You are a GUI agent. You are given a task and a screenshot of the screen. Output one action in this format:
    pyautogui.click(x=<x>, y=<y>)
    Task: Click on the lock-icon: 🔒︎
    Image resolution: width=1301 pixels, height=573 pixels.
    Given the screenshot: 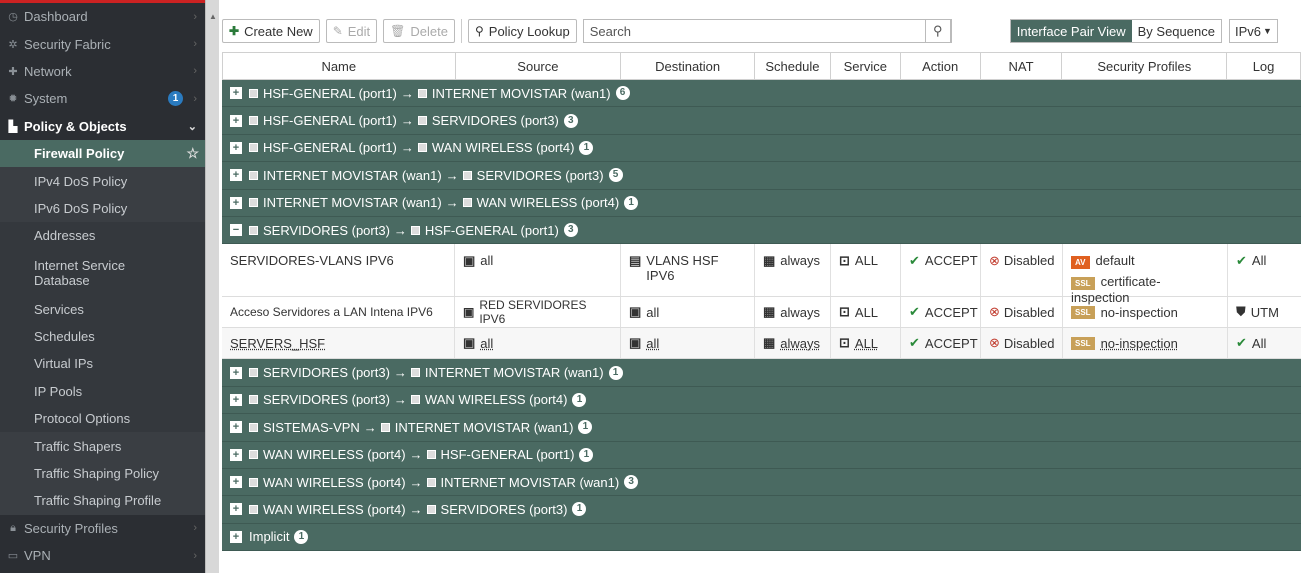 What is the action you would take?
    pyautogui.click(x=13, y=527)
    